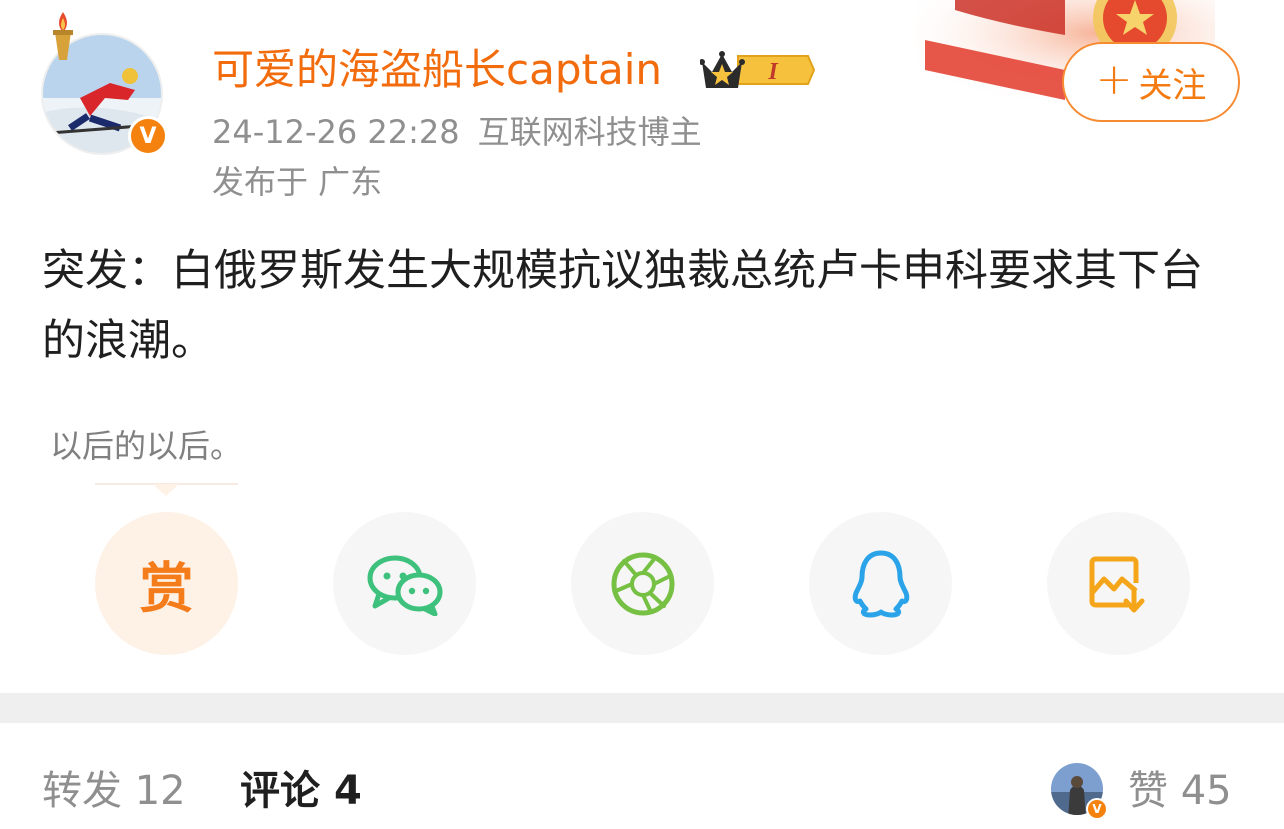 The width and height of the screenshot is (1284, 829). What do you see at coordinates (336, 132) in the screenshot?
I see `post-timestamp: 24-12-26 22:28` at bounding box center [336, 132].